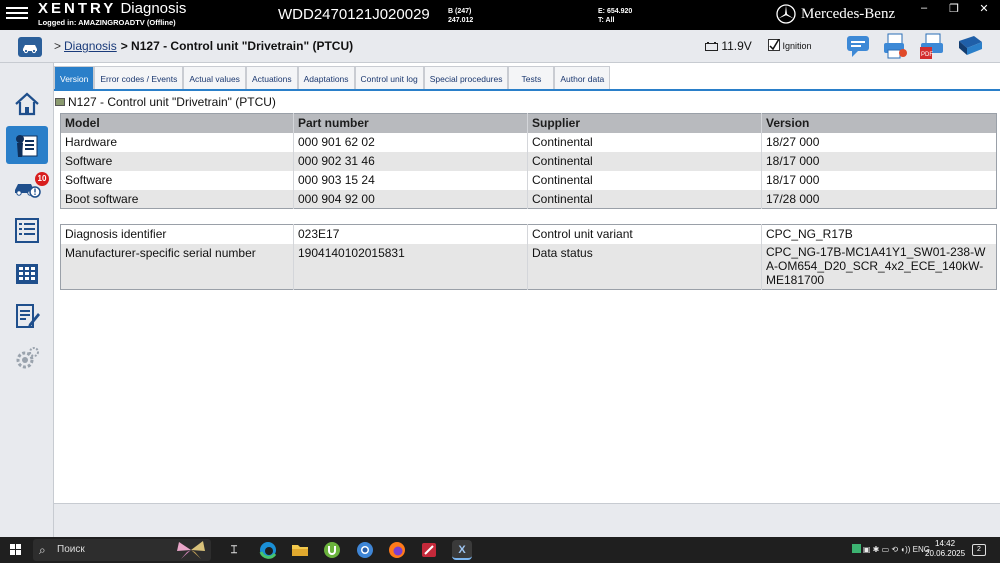  Describe the element at coordinates (389, 78) in the screenshot. I see `tab-control-unit-log: Control unit log` at that location.